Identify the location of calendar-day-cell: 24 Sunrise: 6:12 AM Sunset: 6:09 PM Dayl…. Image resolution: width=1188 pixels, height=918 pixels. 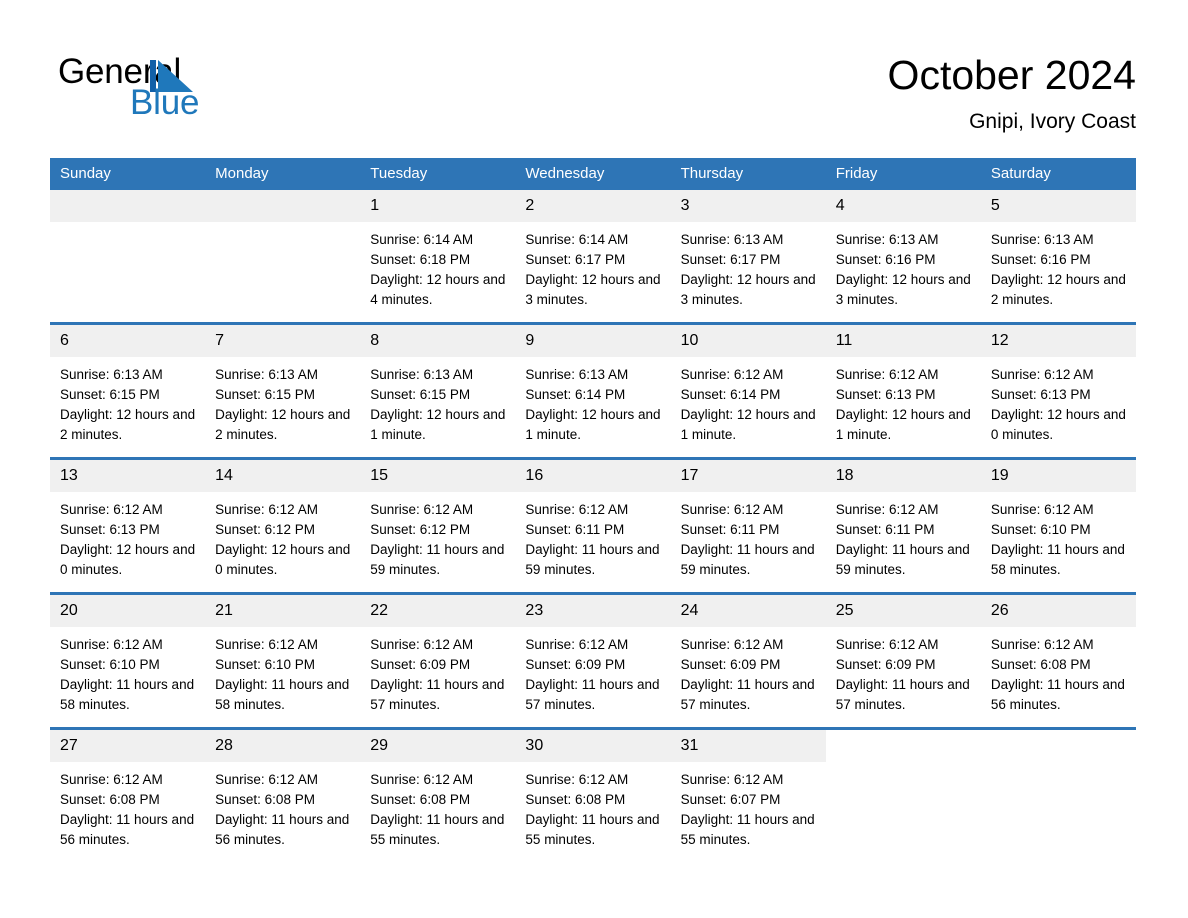
(748, 660).